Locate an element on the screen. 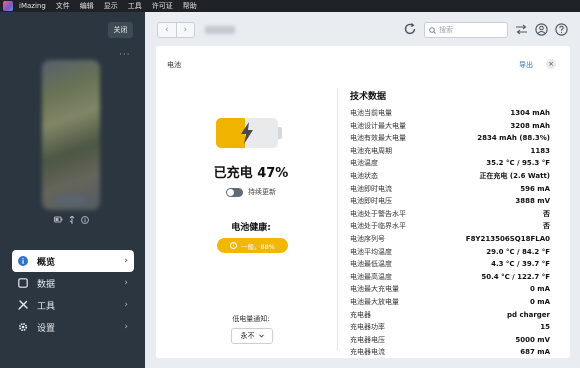 This screenshot has width=580, height=368. device-image is located at coordinates (71, 135).